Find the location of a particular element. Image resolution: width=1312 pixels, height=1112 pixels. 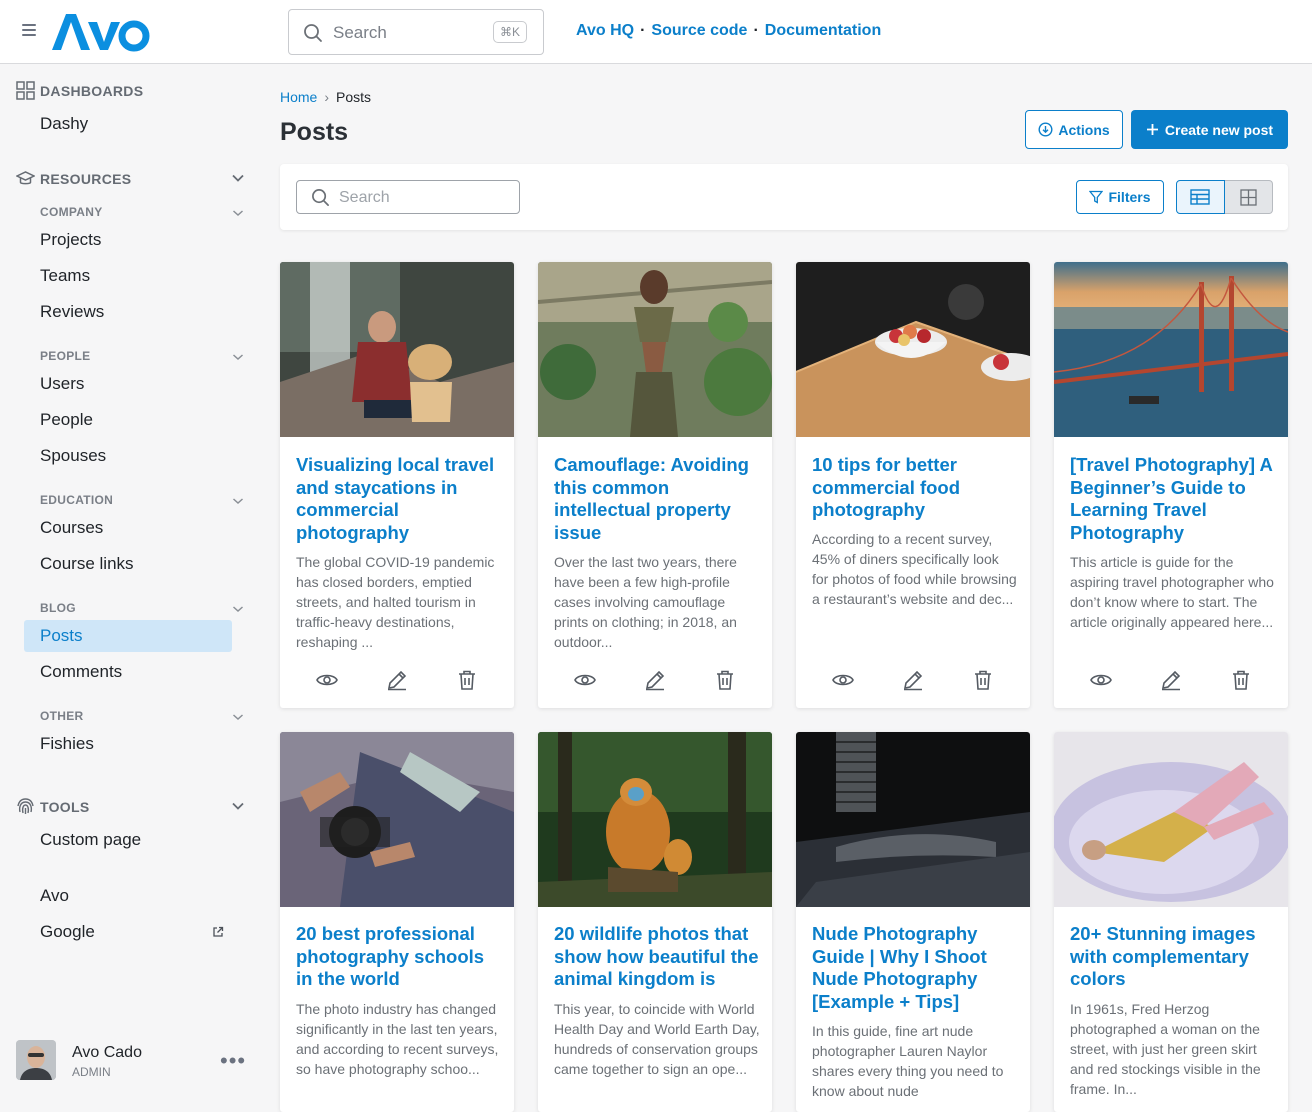

sidebar-link-avo: Avo is located at coordinates (128, 896).